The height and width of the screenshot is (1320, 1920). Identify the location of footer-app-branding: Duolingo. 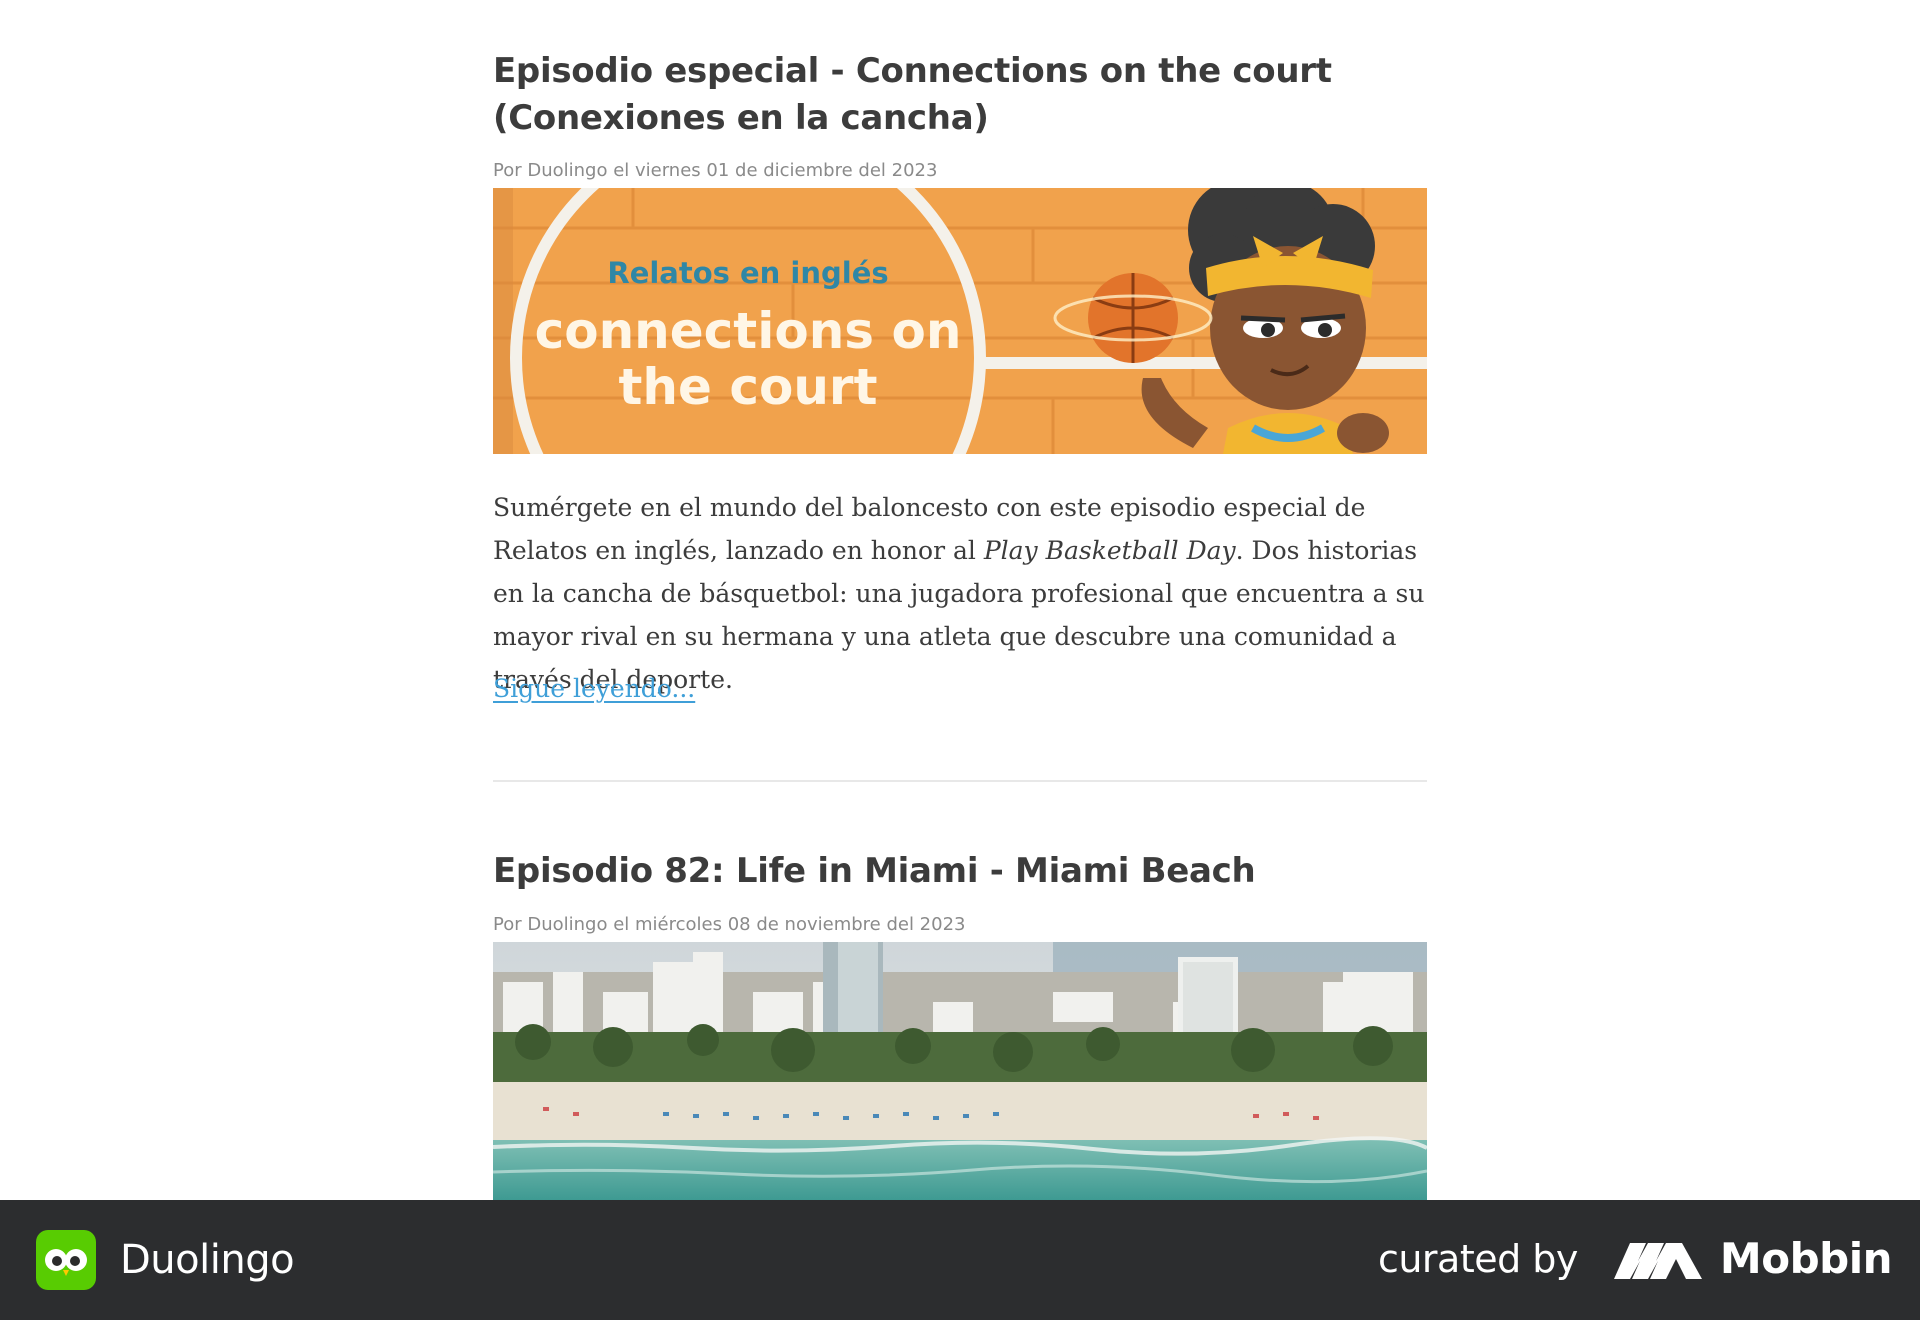
(165, 1260).